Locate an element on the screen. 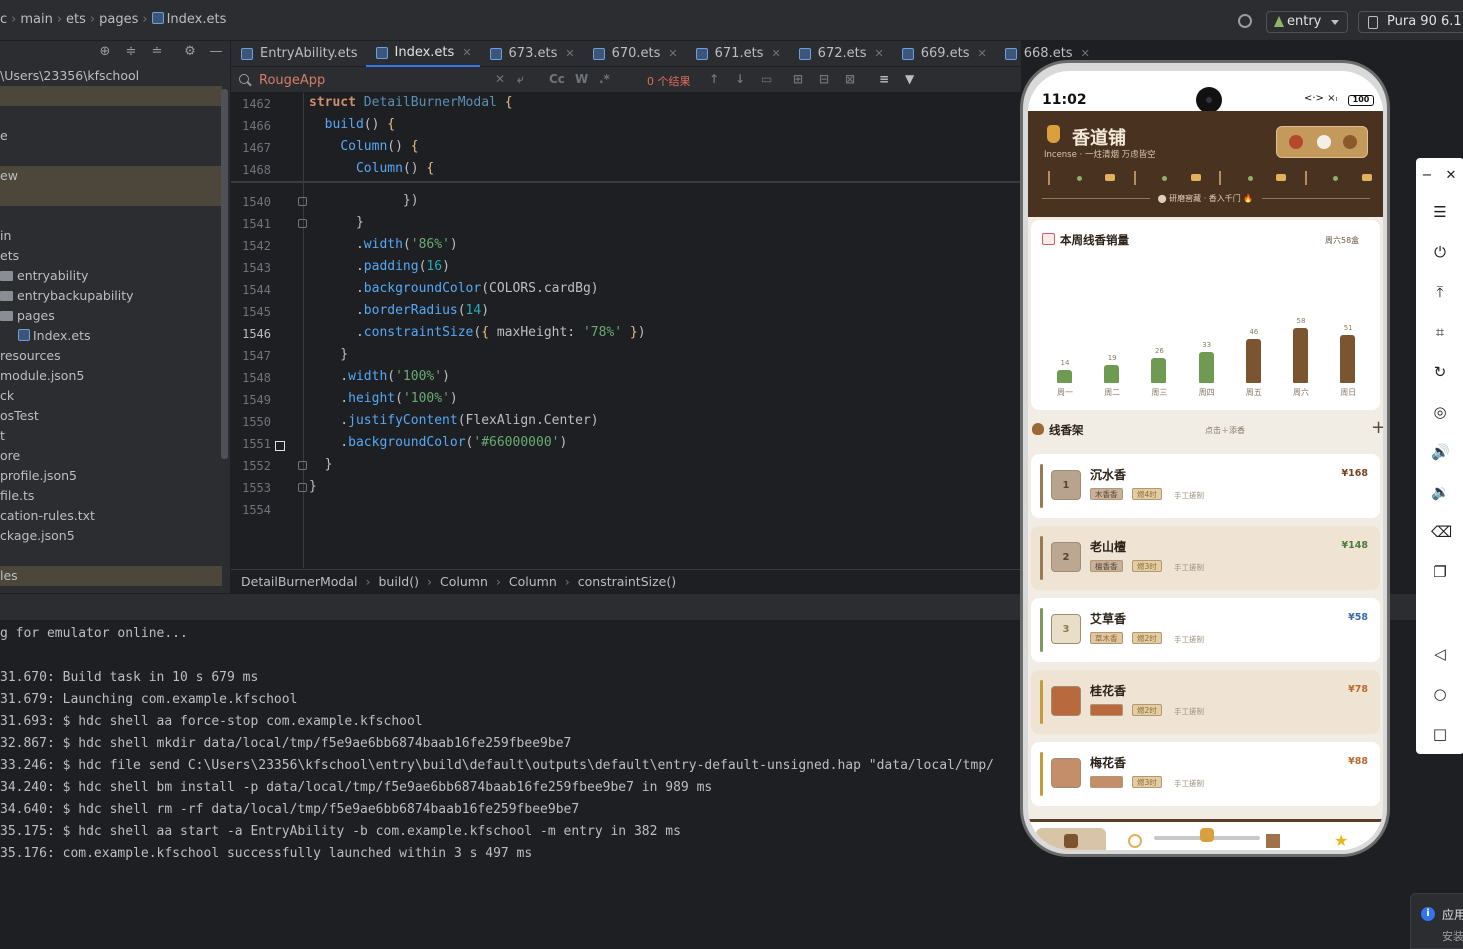 The height and width of the screenshot is (949, 1463). tree-item: module.json5 is located at coordinates (111, 376).